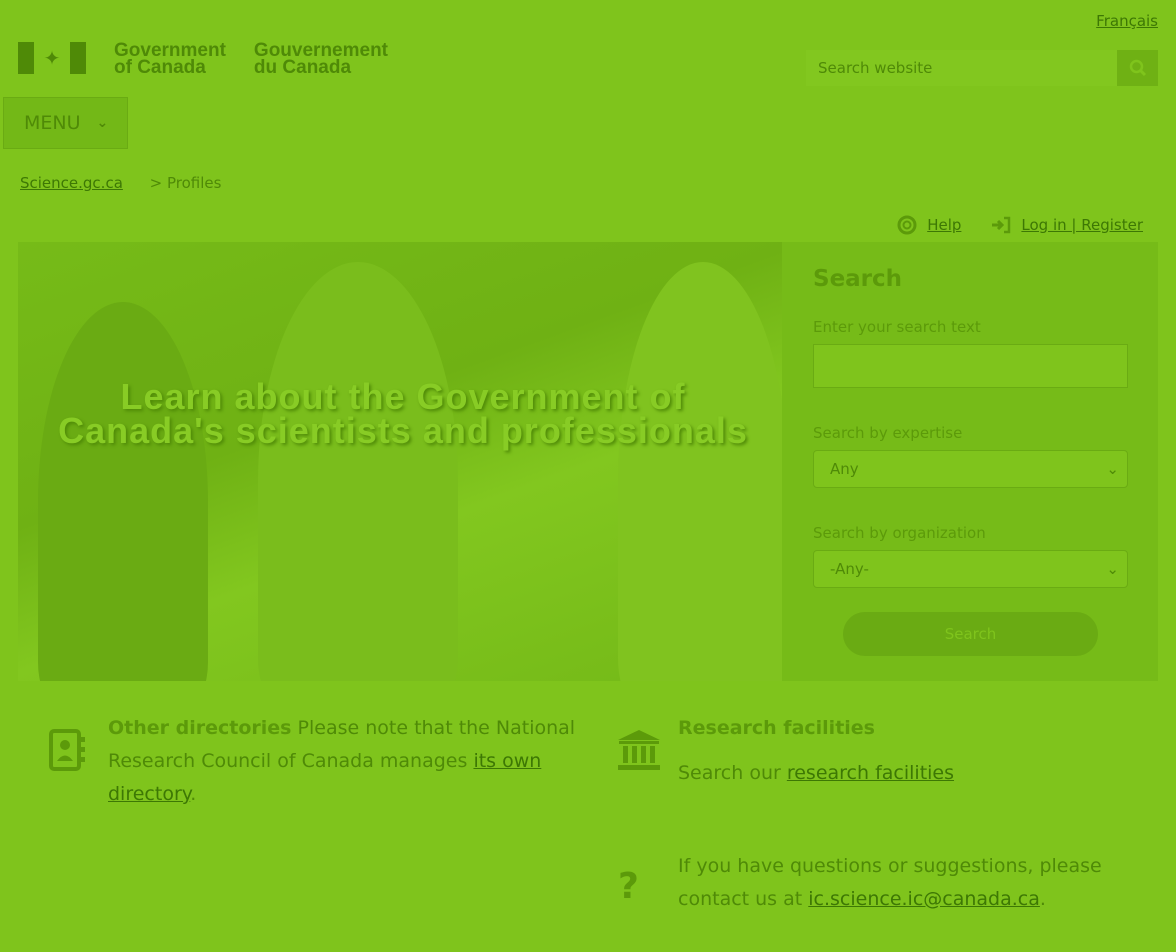 The height and width of the screenshot is (952, 1176). Describe the element at coordinates (907, 225) in the screenshot. I see `life-ring-icon` at that location.